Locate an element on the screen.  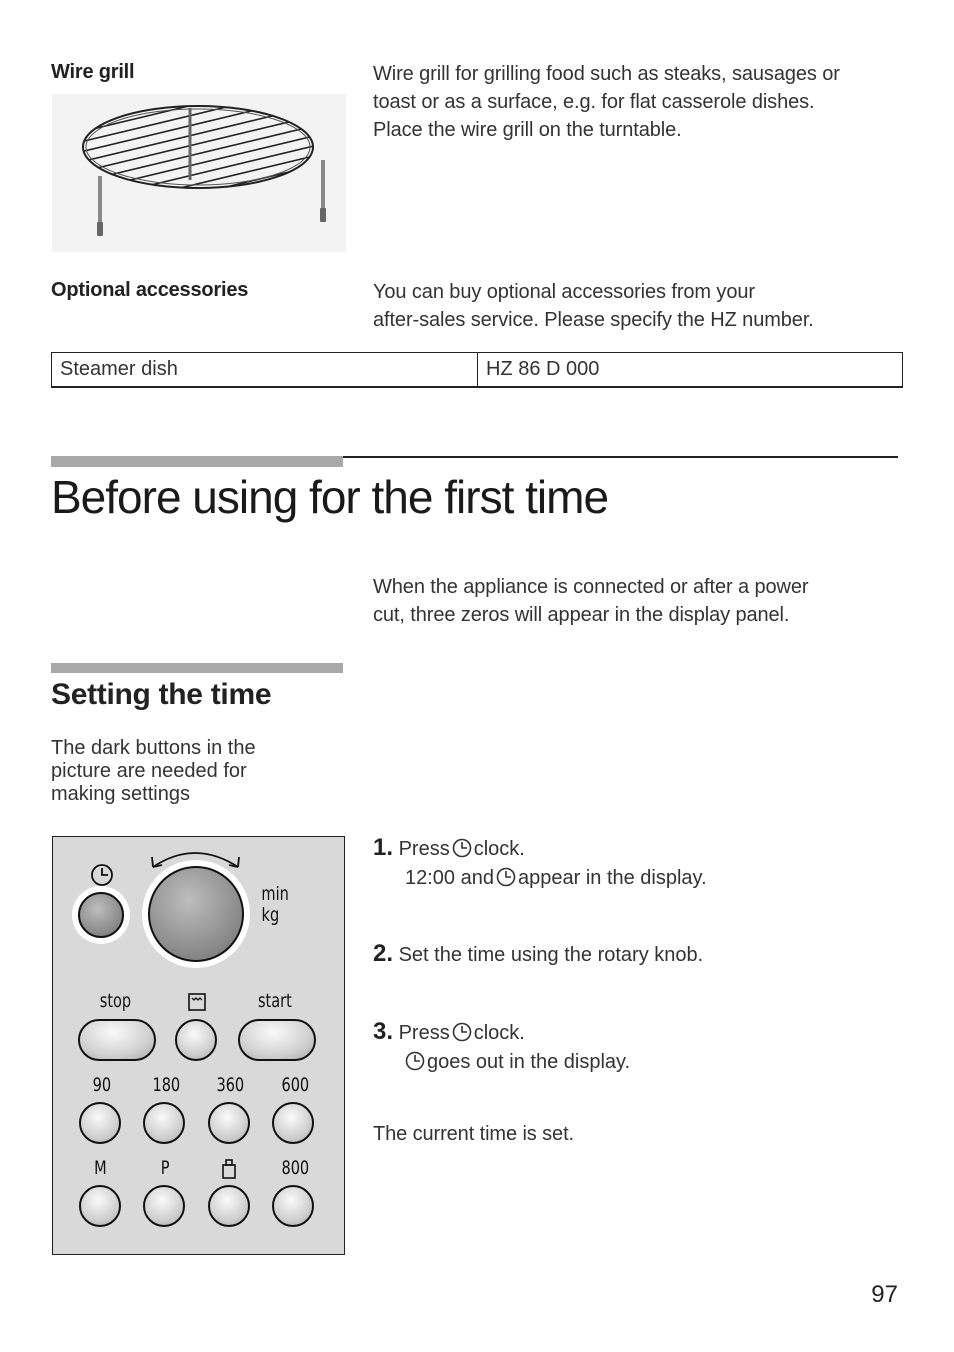
rotary-knob is located at coordinates (196, 914).